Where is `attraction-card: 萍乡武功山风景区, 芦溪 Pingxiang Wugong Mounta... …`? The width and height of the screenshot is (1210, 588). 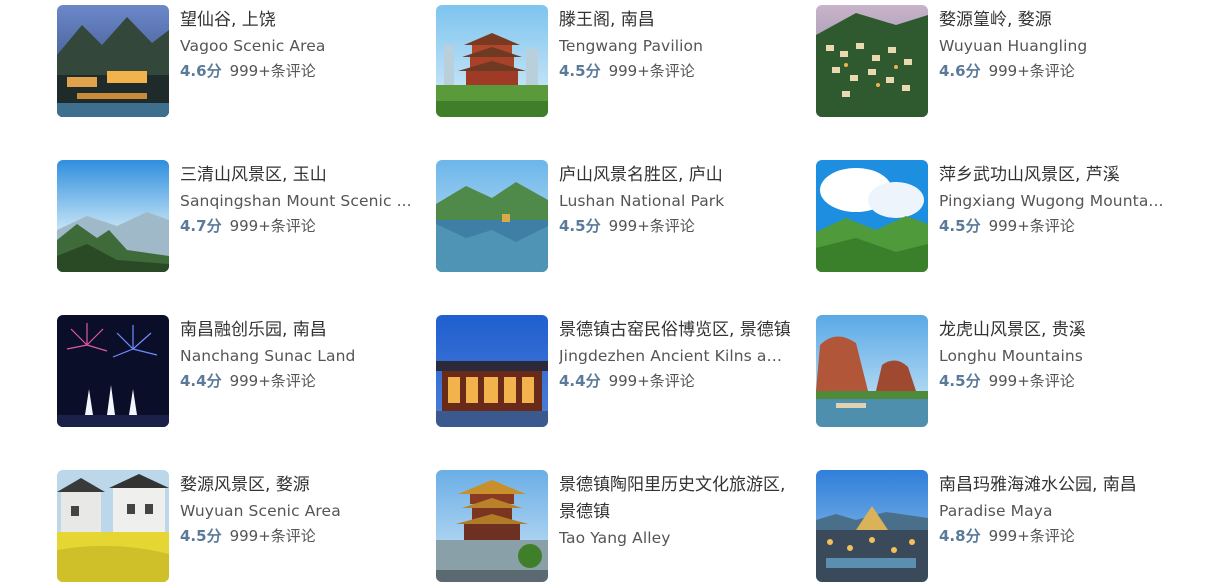
attraction-card: 萍乡武功山风景区, 芦溪 Pingxiang Wugong Mounta... … is located at coordinates (996, 216).